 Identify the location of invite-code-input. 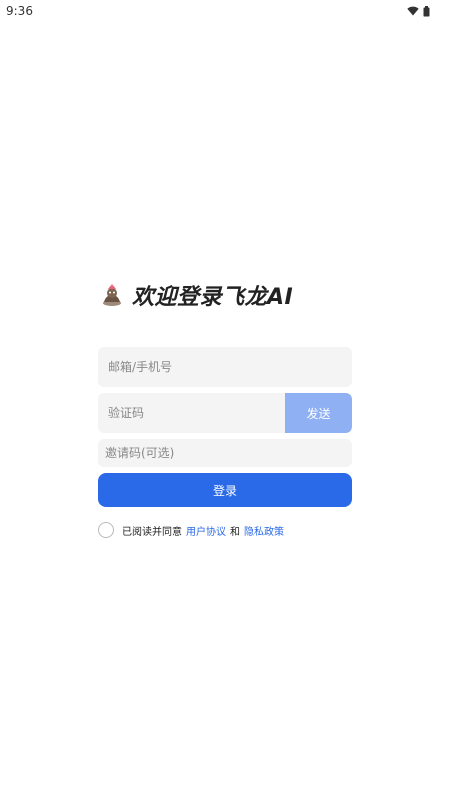
(228, 453).